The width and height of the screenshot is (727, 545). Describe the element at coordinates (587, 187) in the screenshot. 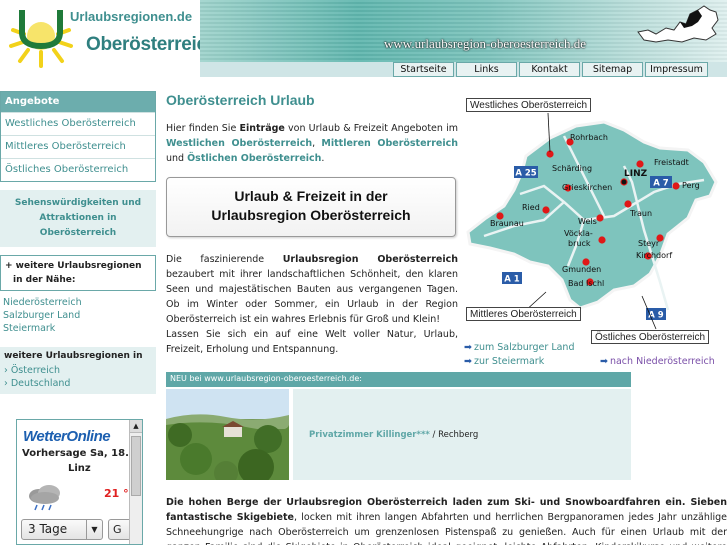

I see `town-label: Grieskirchen` at that location.